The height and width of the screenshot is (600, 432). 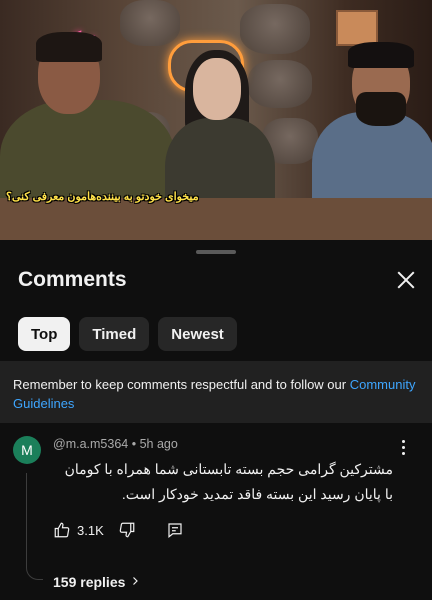 I want to click on thread-line, so click(x=34, y=526).